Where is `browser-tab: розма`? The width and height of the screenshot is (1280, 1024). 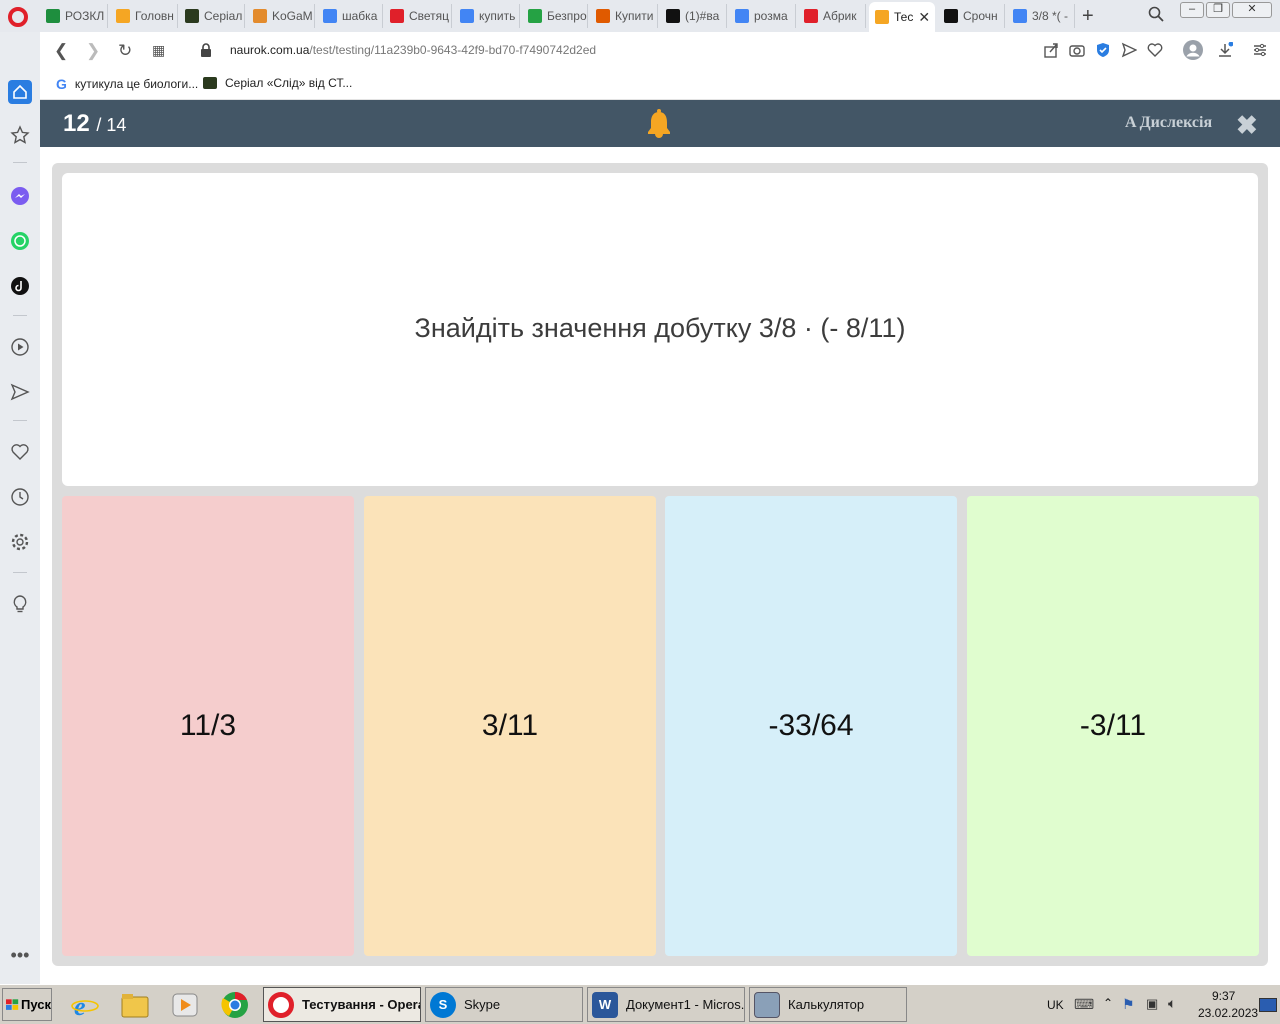 browser-tab: розма is located at coordinates (762, 16).